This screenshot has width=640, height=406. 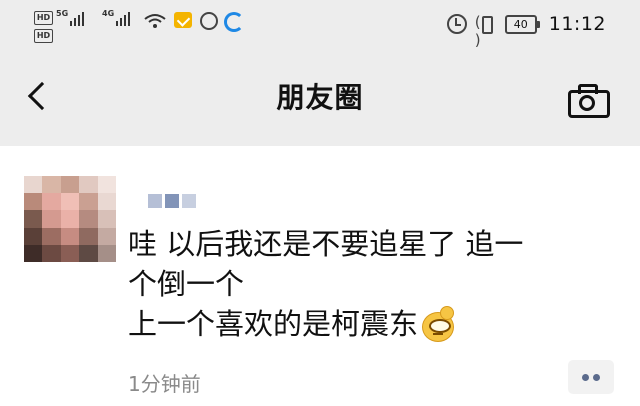 What do you see at coordinates (326, 244) in the screenshot?
I see `post-text-line-1: 哇 以后我还是不要追星了 追一` at bounding box center [326, 244].